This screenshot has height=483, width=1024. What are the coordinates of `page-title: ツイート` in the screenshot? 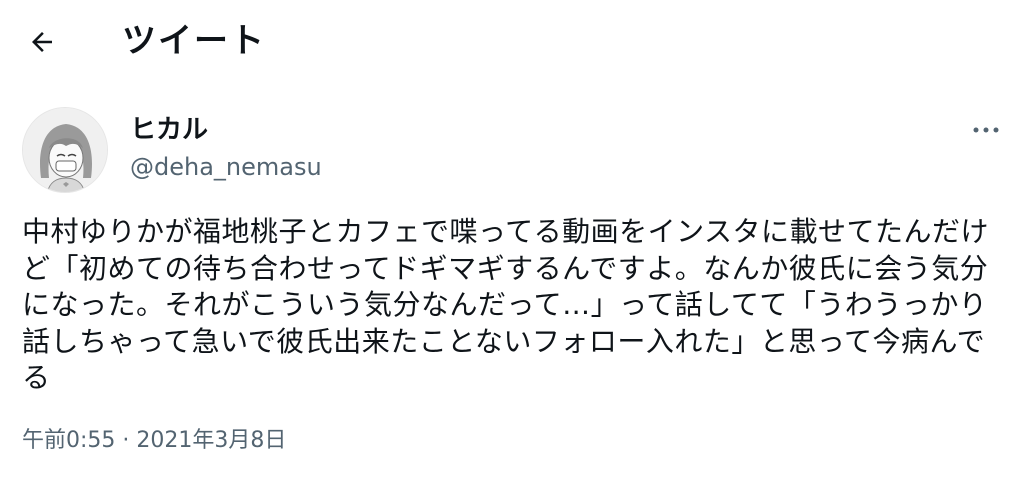 It's located at (194, 41).